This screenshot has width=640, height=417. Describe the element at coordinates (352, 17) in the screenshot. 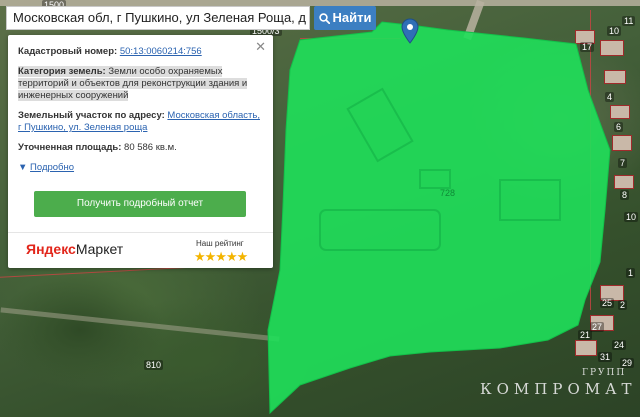

I see `search-button-label: Найти` at that location.